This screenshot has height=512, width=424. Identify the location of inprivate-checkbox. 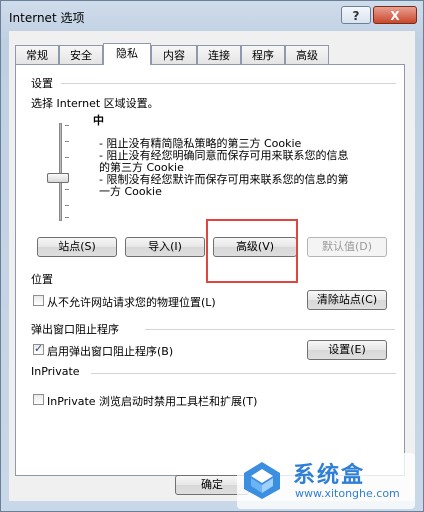
(38, 399).